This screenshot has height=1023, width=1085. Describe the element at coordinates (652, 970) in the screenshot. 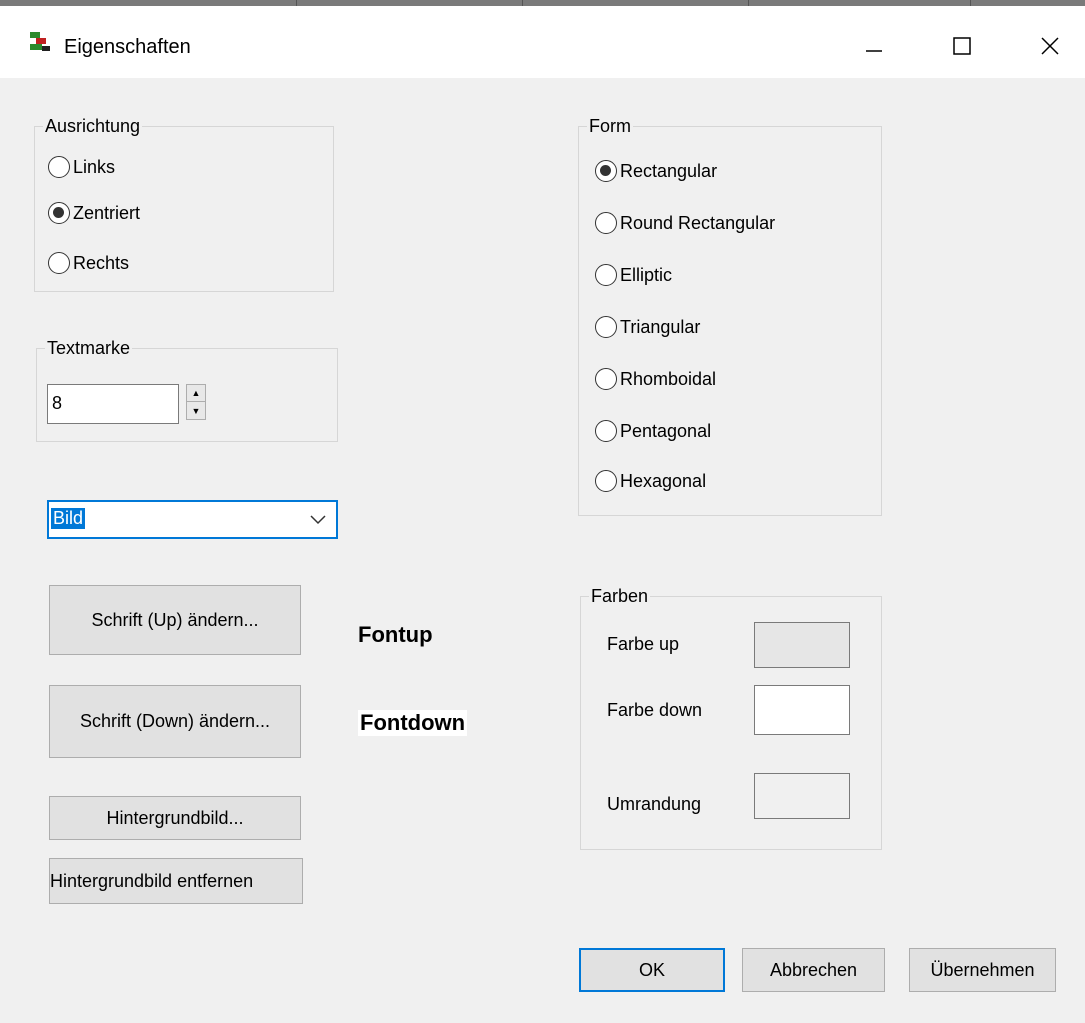

I see `ok-button: OK` at that location.